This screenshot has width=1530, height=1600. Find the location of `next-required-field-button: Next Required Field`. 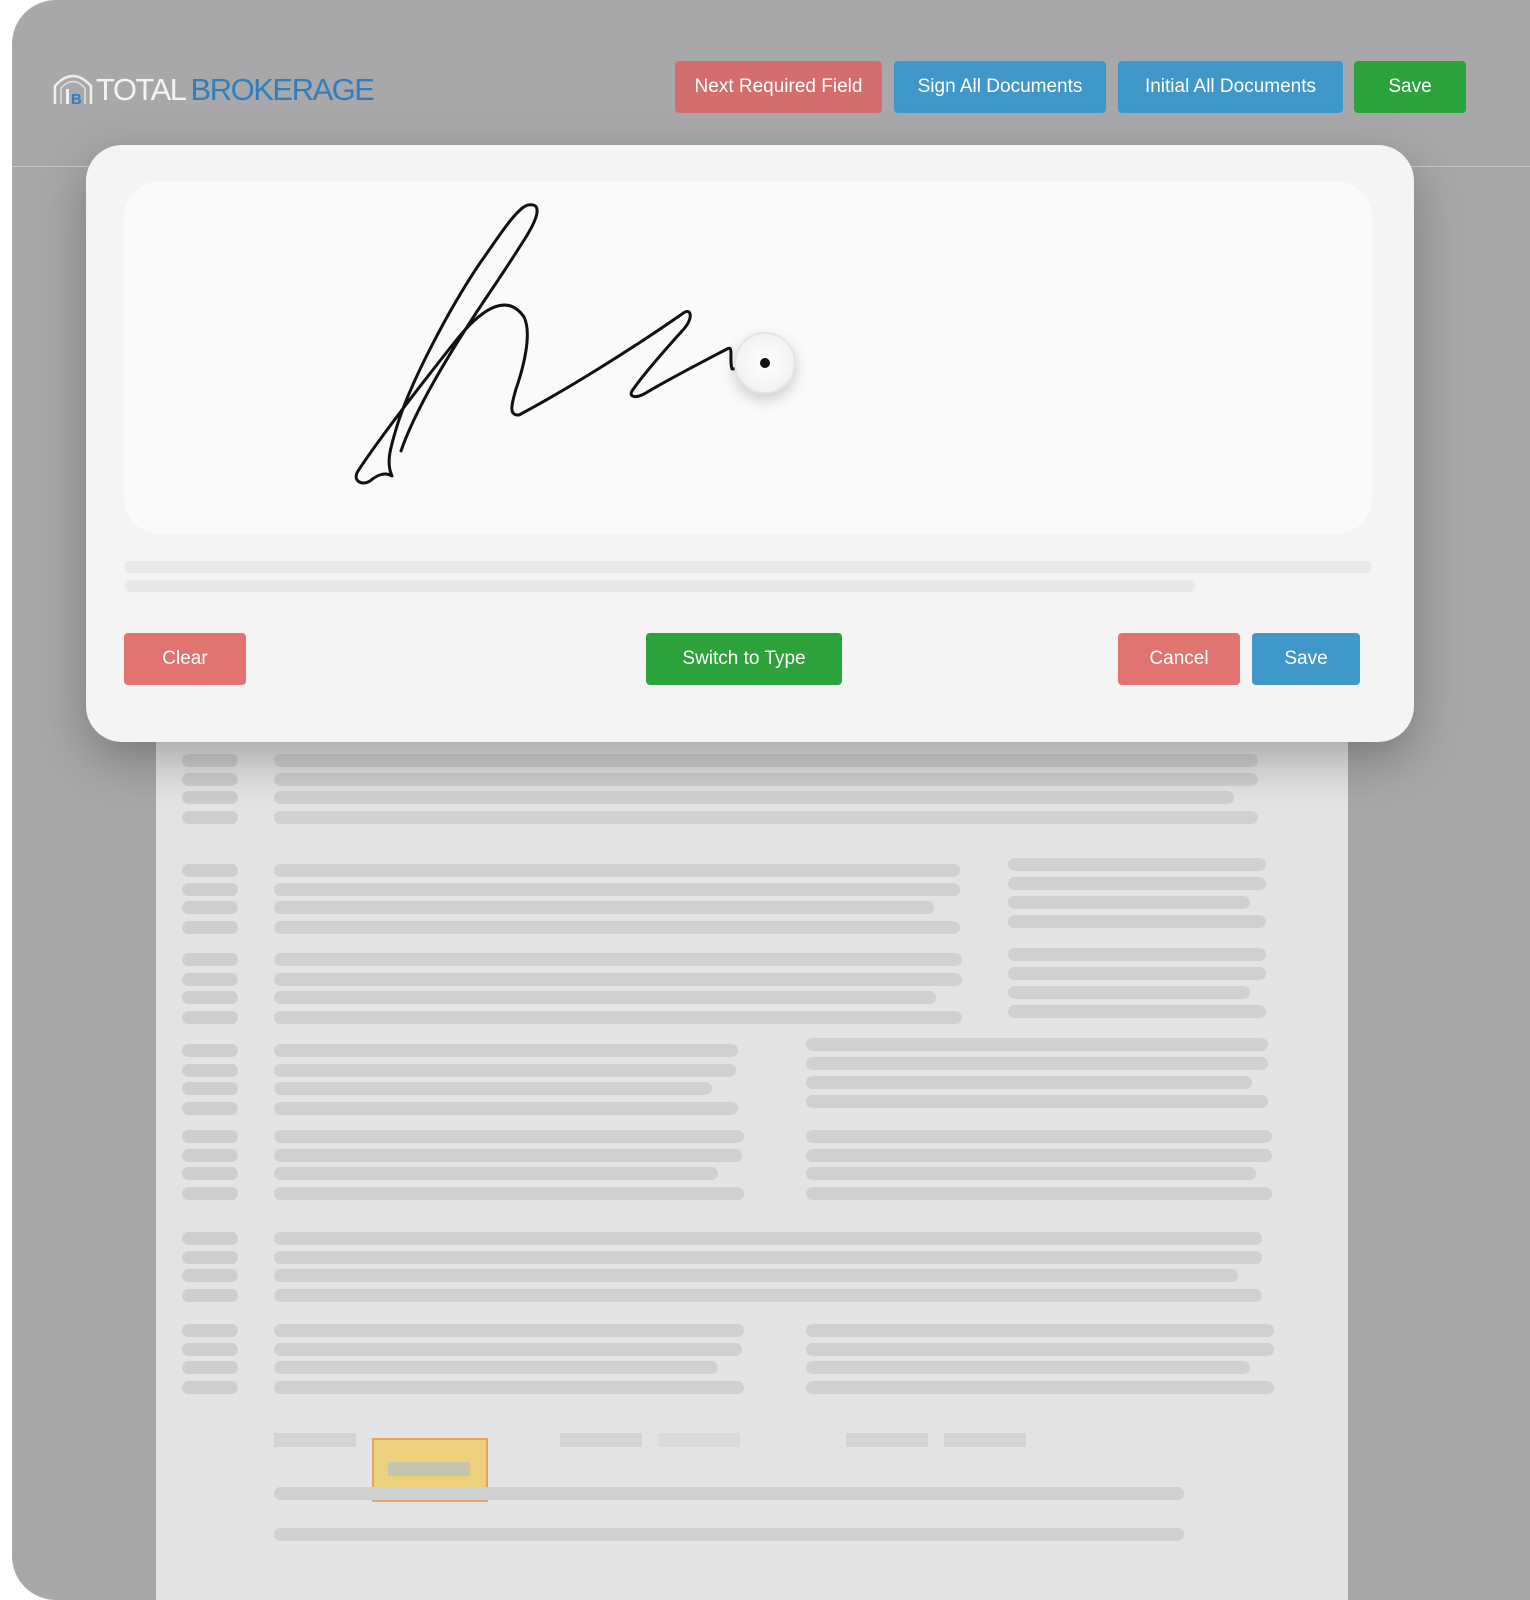

next-required-field-button: Next Required Field is located at coordinates (778, 87).